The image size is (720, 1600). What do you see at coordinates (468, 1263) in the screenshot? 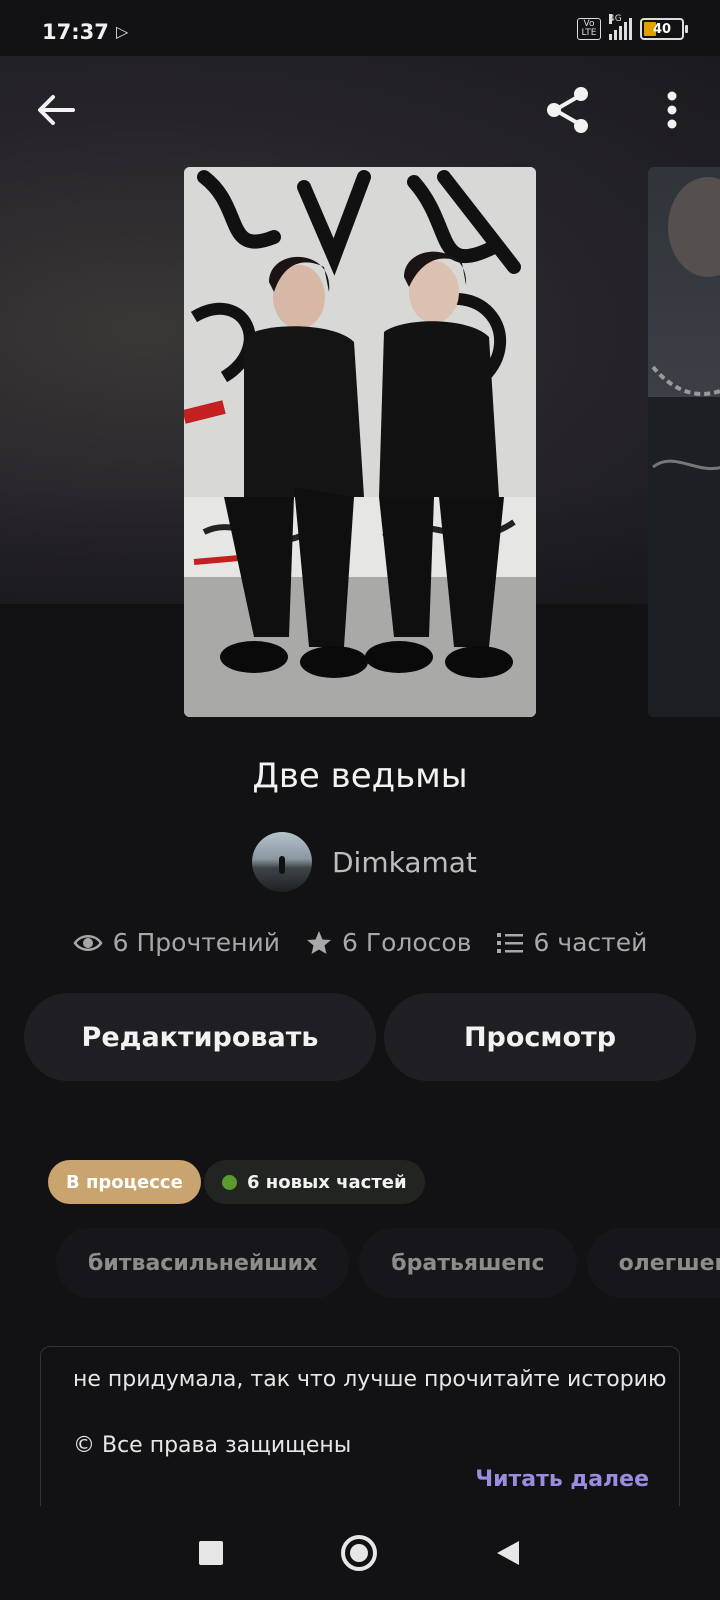
I see `tag-chip: братьяшепс` at bounding box center [468, 1263].